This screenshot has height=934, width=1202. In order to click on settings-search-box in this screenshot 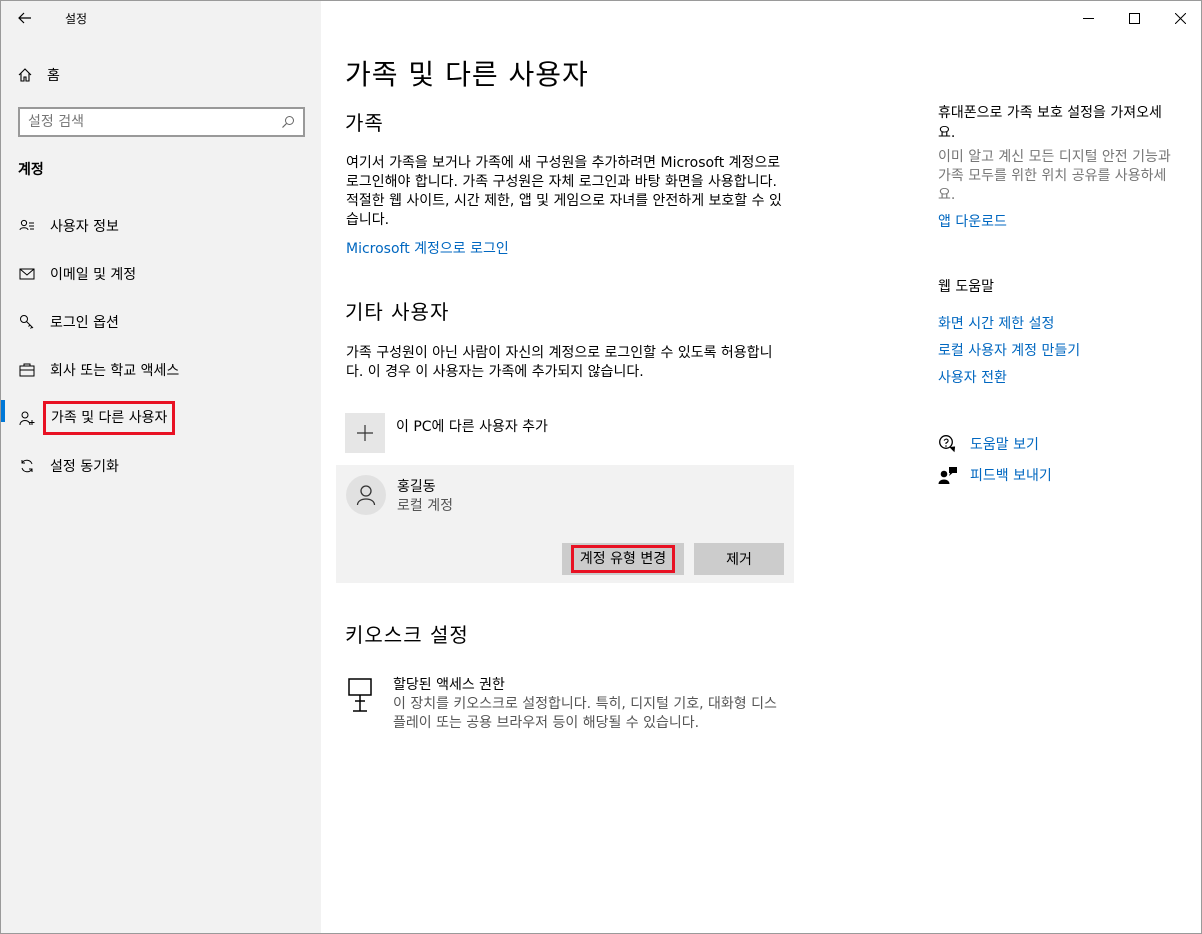, I will do `click(161, 122)`.